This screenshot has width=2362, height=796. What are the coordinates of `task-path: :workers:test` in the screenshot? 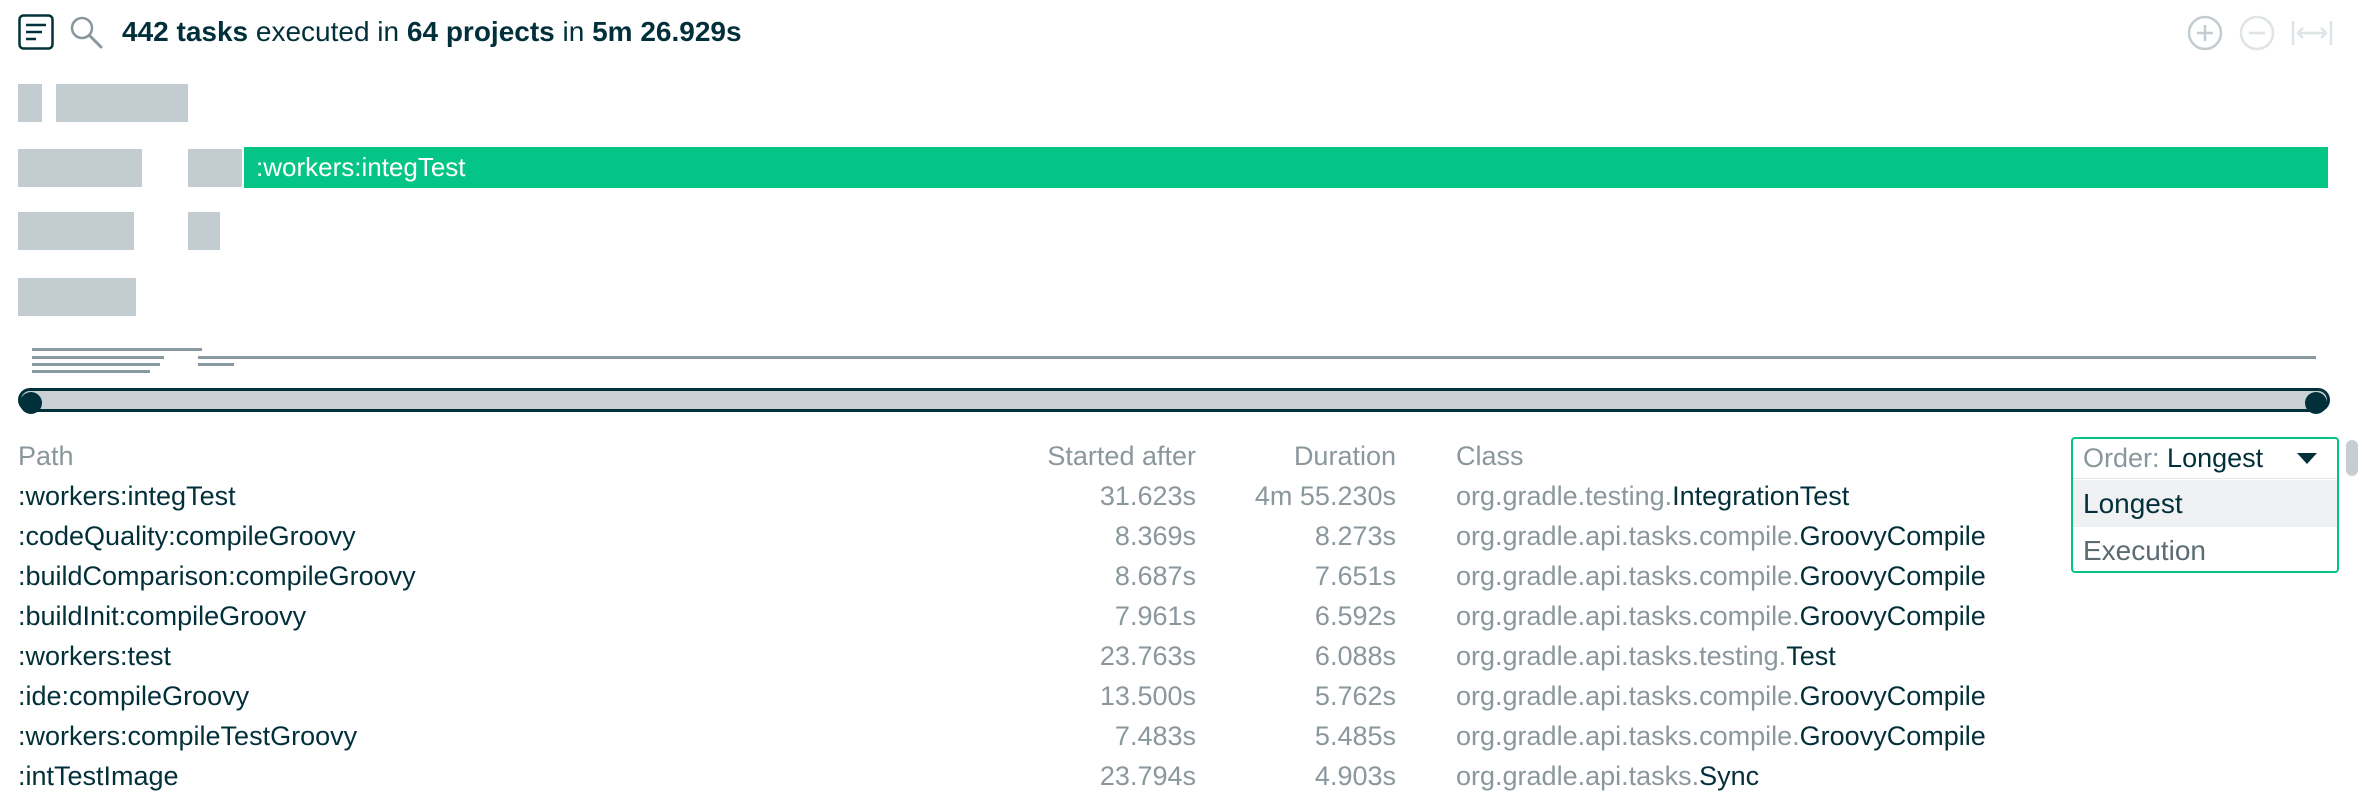 It's located at (95, 656).